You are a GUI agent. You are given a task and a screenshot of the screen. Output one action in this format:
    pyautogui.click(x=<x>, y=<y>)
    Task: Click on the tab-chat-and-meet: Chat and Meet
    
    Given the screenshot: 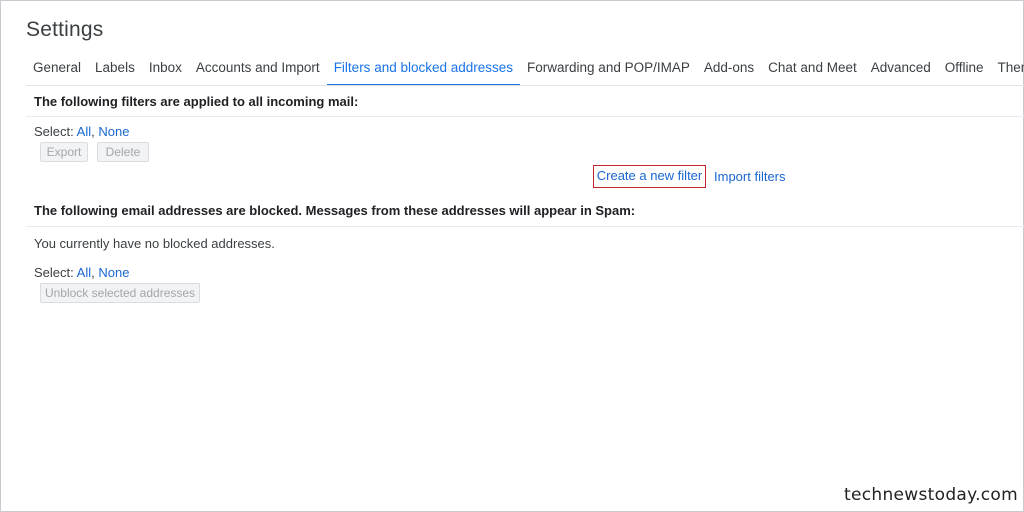 What is the action you would take?
    pyautogui.click(x=812, y=69)
    